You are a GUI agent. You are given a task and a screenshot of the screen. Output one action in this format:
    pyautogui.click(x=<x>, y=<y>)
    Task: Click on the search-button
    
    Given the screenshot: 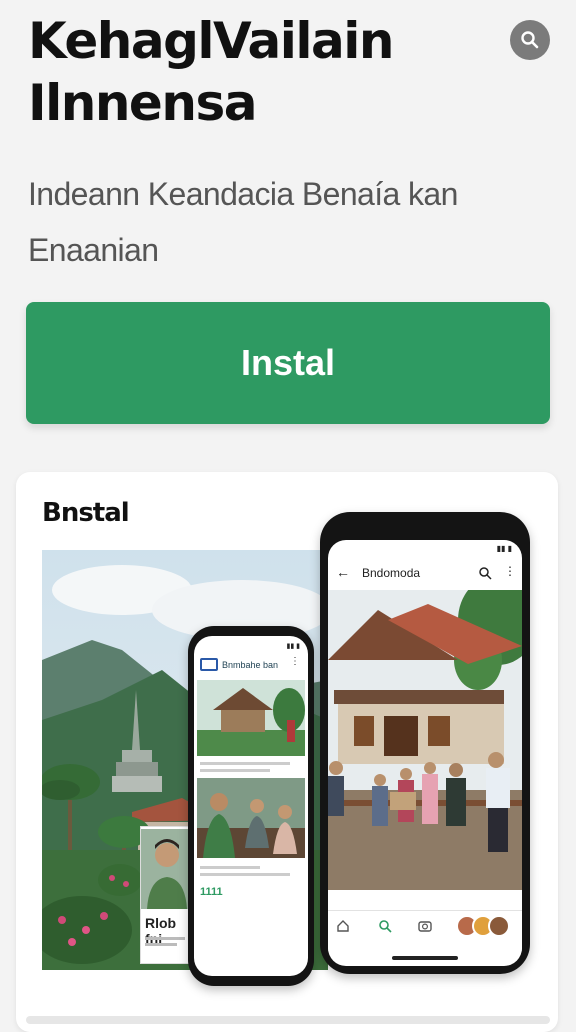 What is the action you would take?
    pyautogui.click(x=530, y=40)
    